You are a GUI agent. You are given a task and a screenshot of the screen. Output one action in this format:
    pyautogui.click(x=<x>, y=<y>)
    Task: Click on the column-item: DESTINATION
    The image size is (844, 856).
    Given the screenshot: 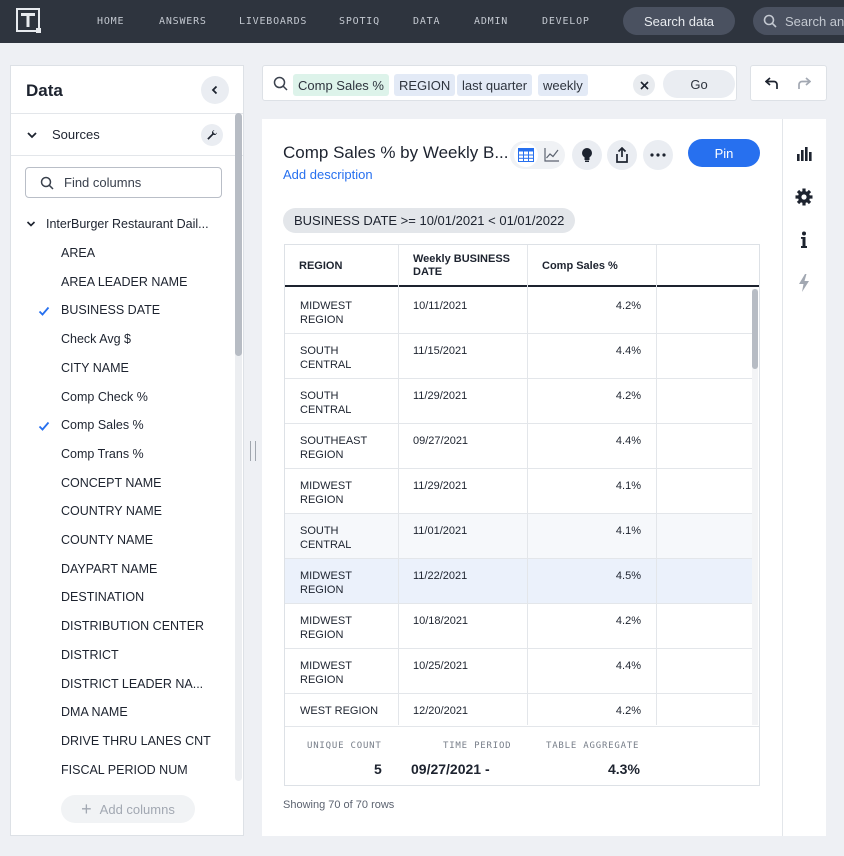 What is the action you would take?
    pyautogui.click(x=102, y=597)
    